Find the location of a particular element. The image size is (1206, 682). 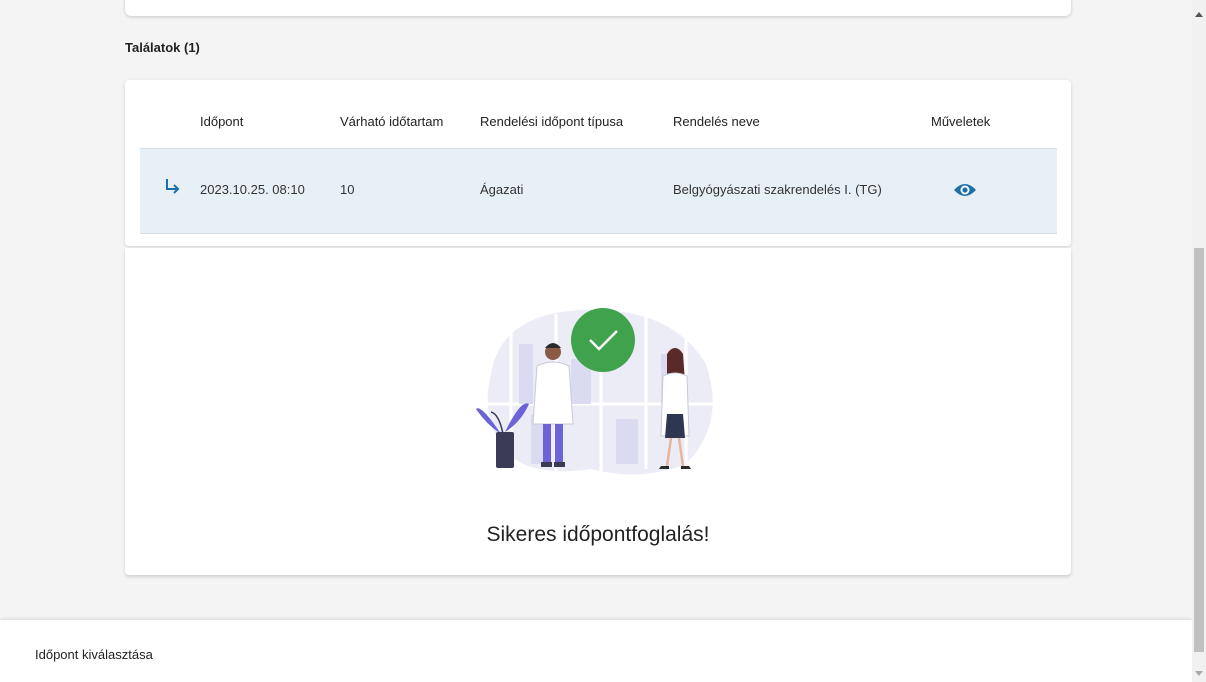

doctors-illustration is located at coordinates (596, 391).